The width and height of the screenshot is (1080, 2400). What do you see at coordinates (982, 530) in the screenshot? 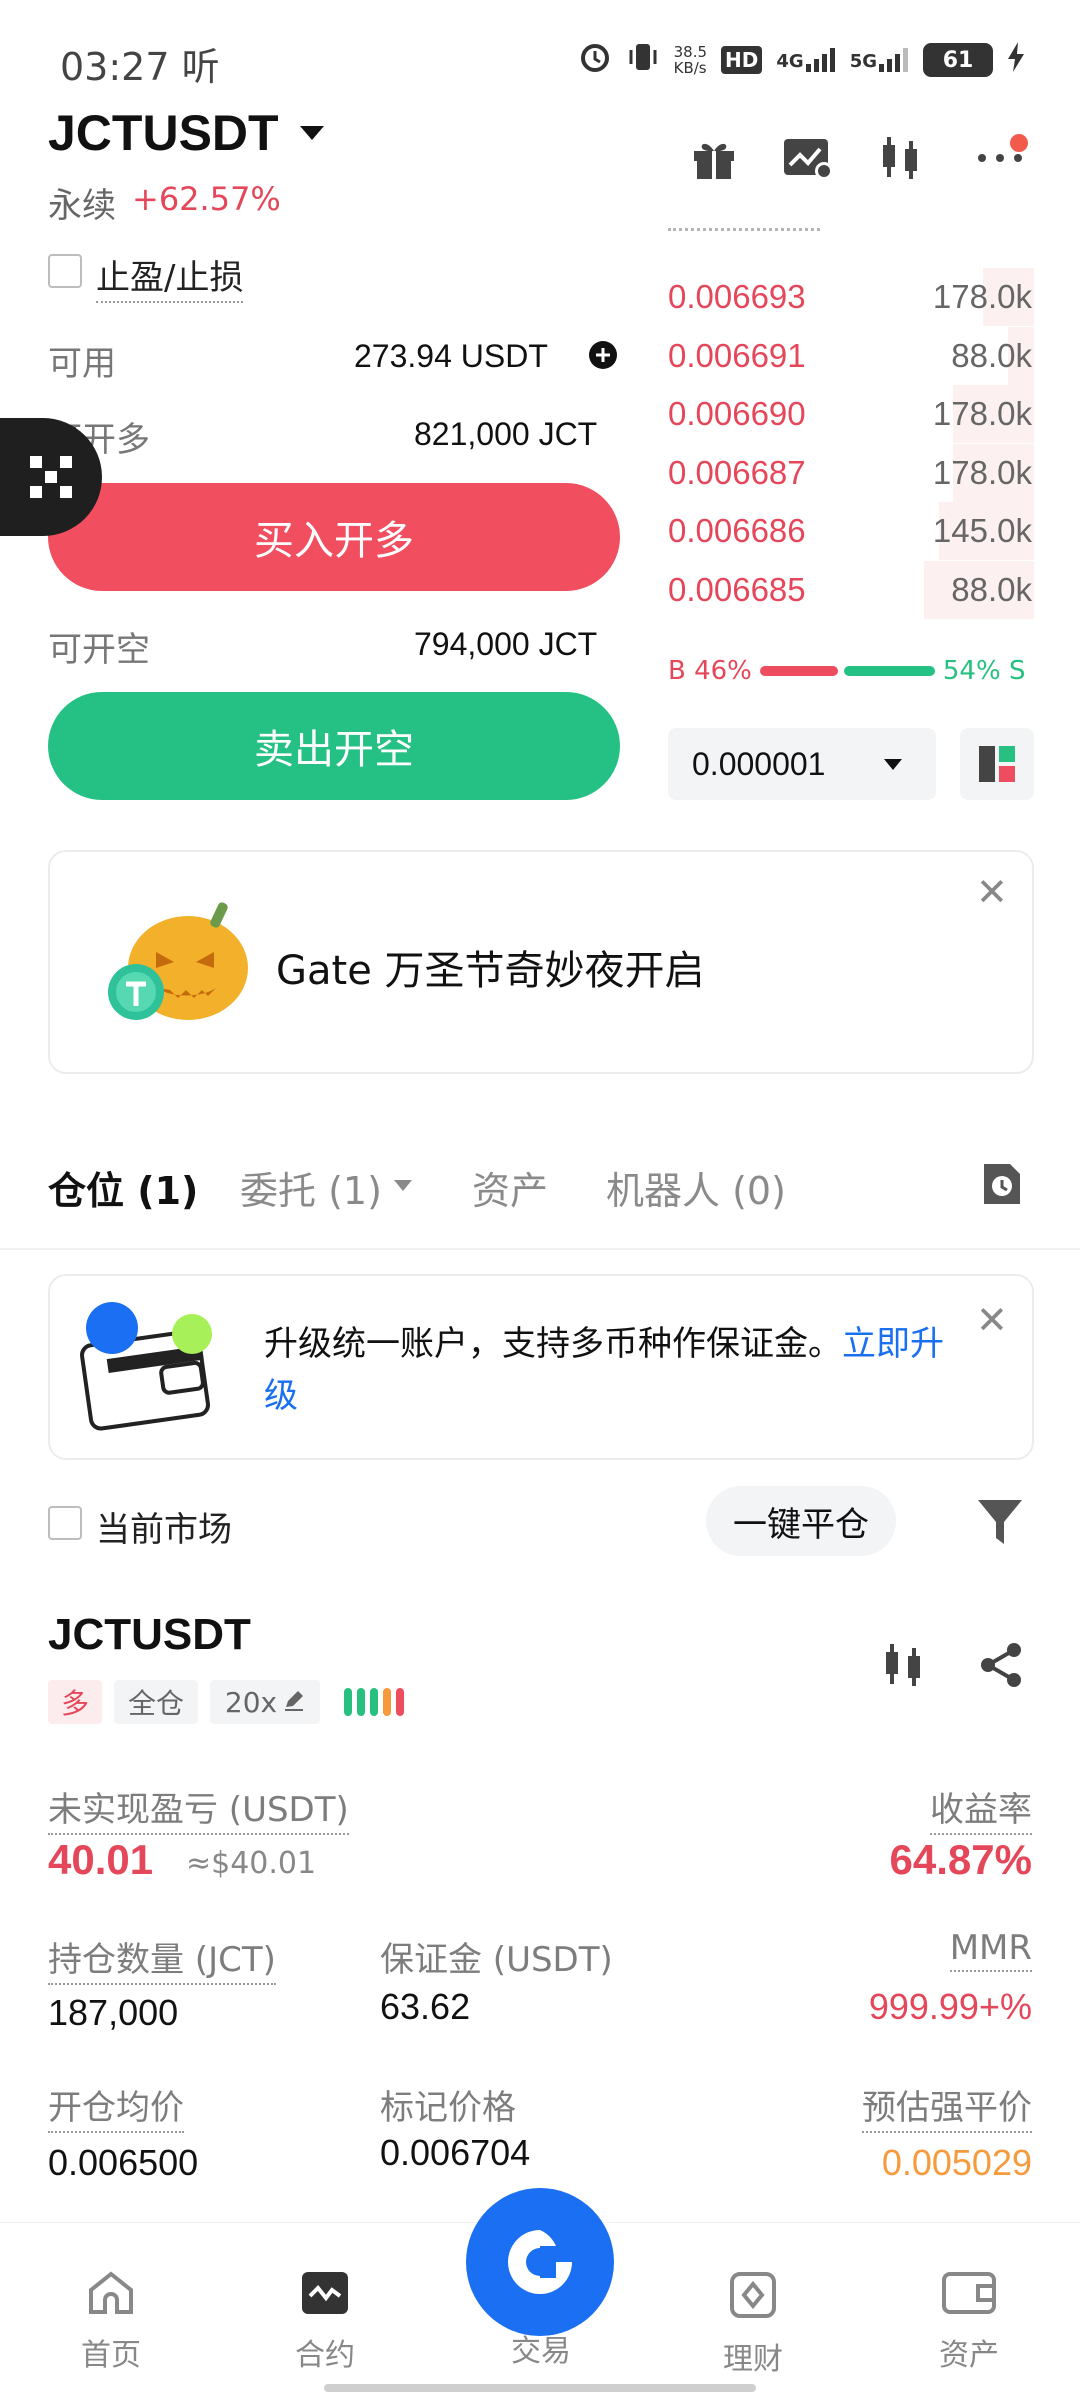
I see `ask-qty: 145.0k` at bounding box center [982, 530].